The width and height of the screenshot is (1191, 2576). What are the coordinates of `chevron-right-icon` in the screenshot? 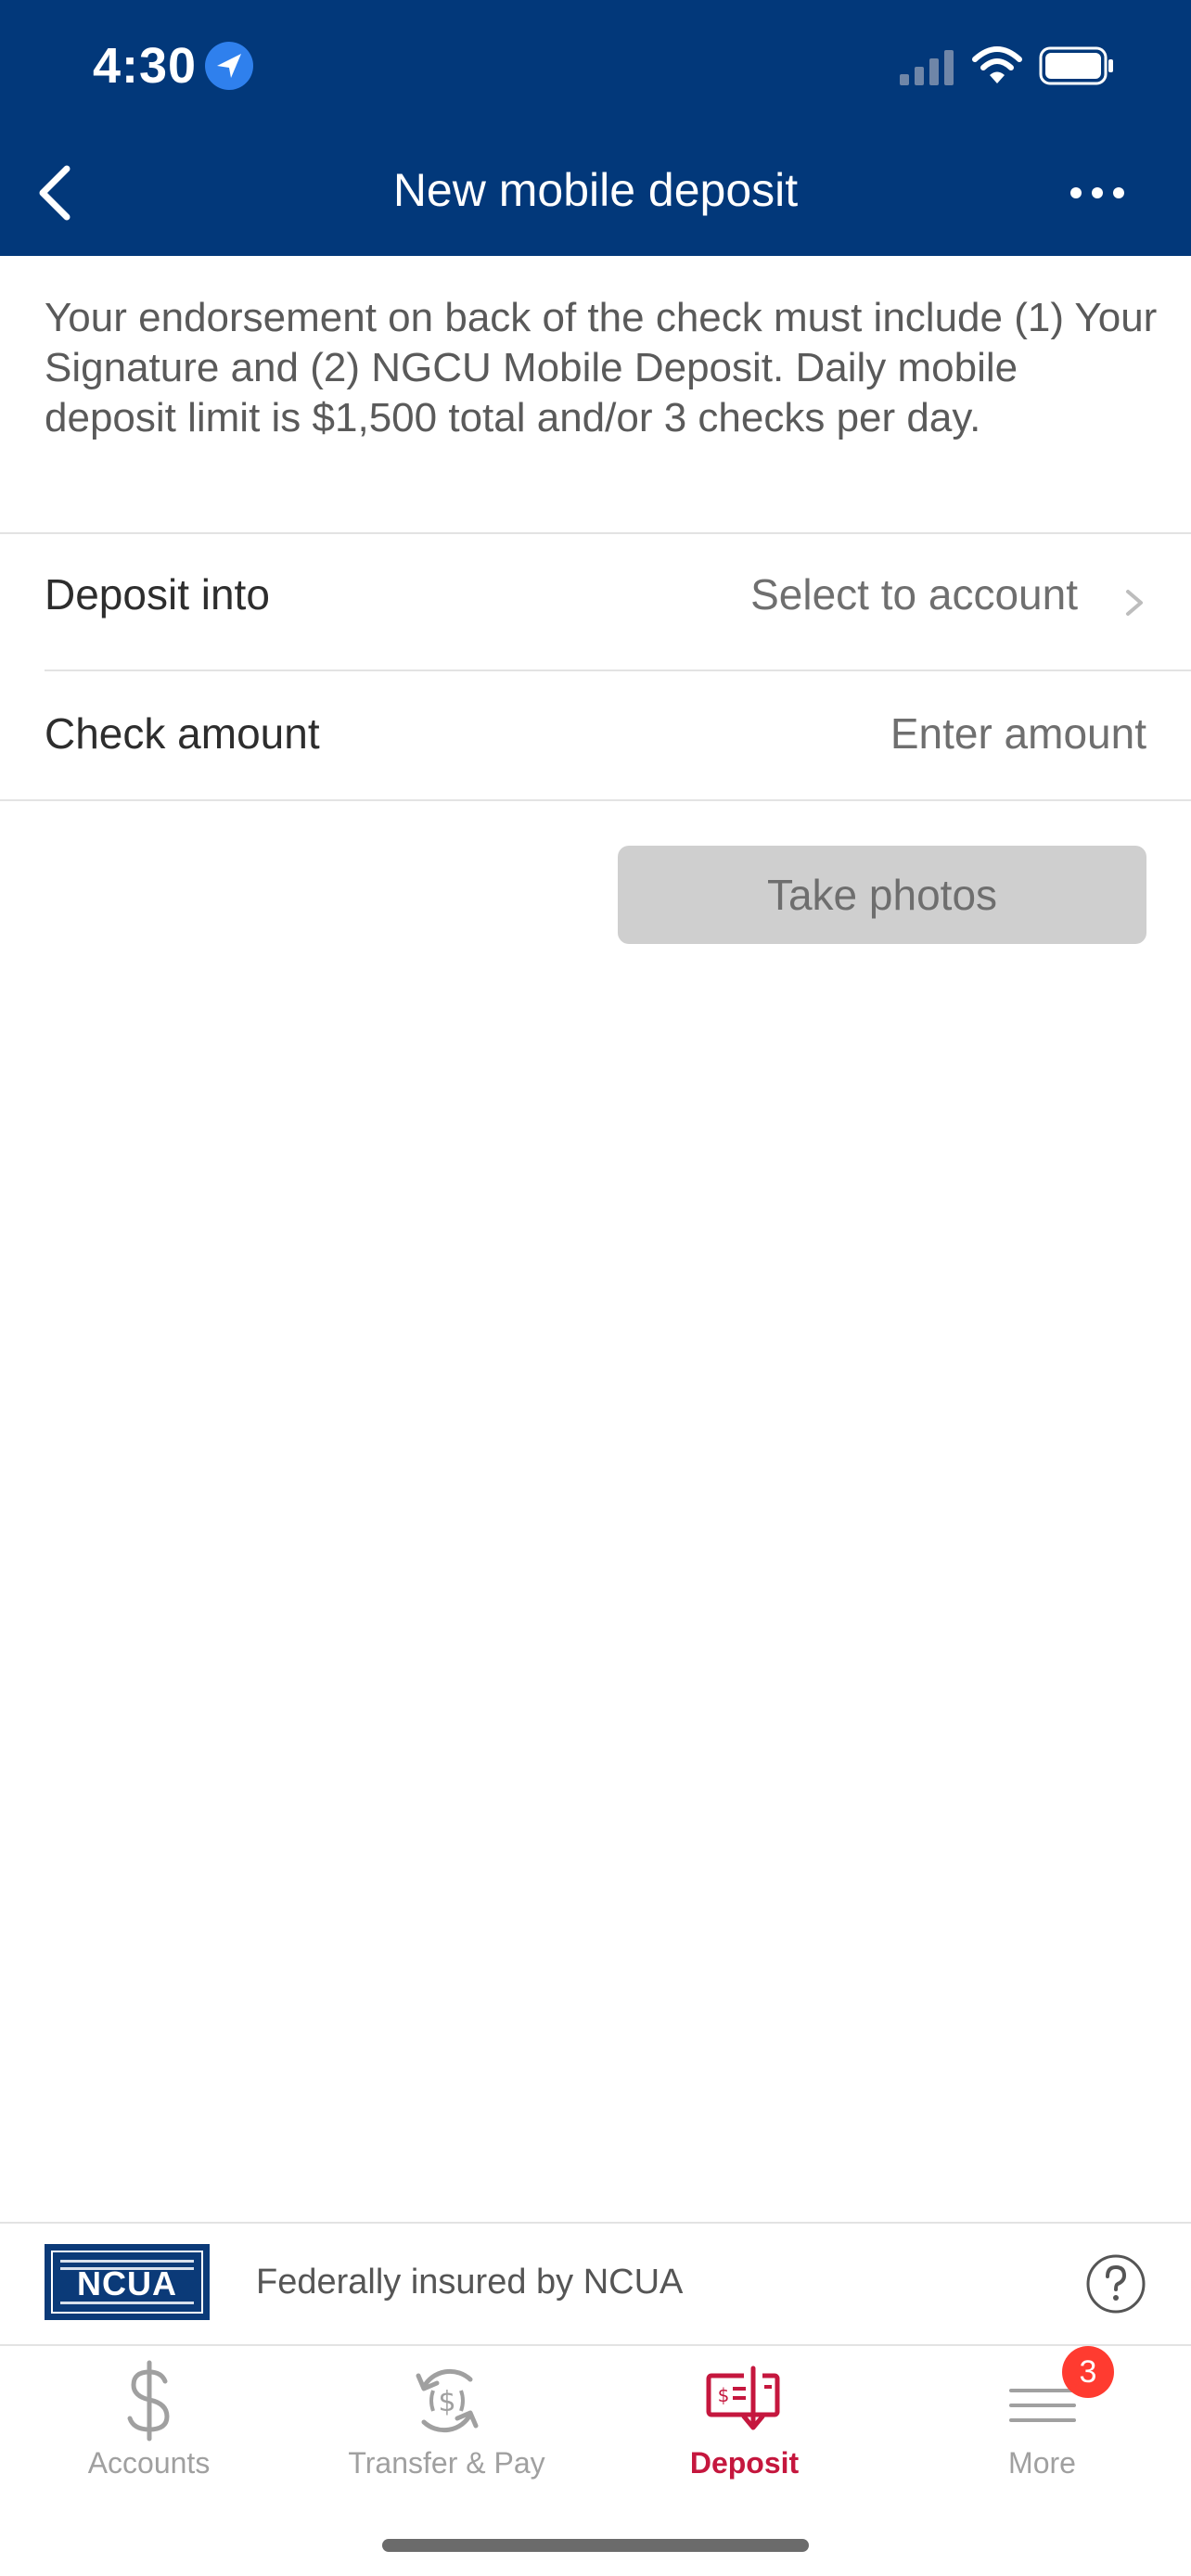 It's located at (1134, 603).